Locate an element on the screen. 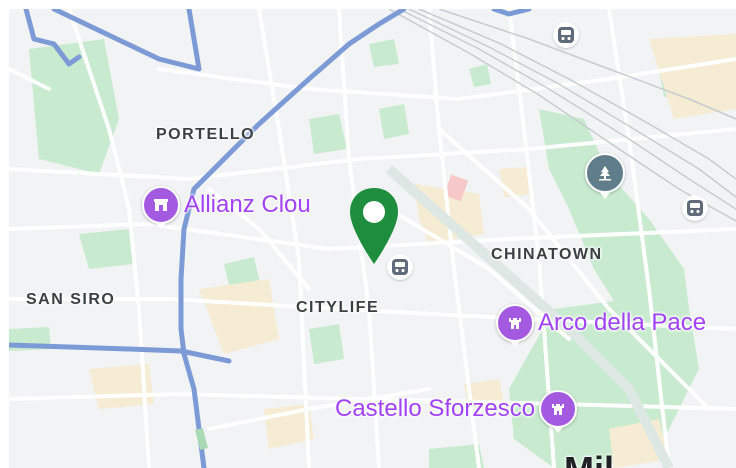 This screenshot has height=468, width=736. tree-icon is located at coordinates (605, 176).